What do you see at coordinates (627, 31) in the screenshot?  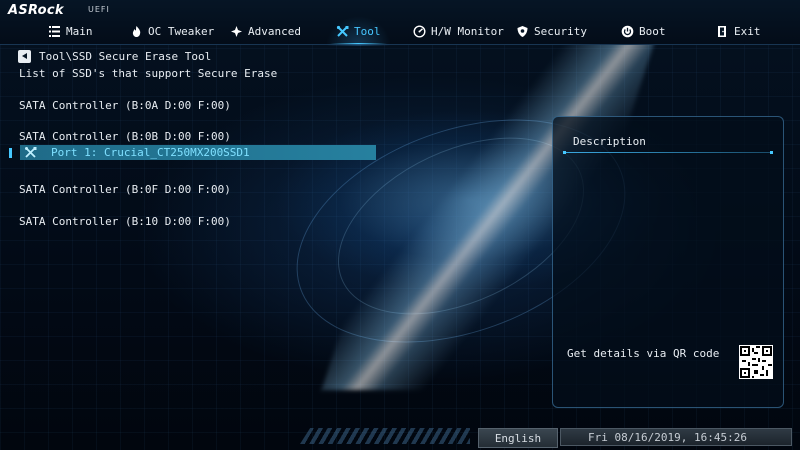 I see `power-icon` at bounding box center [627, 31].